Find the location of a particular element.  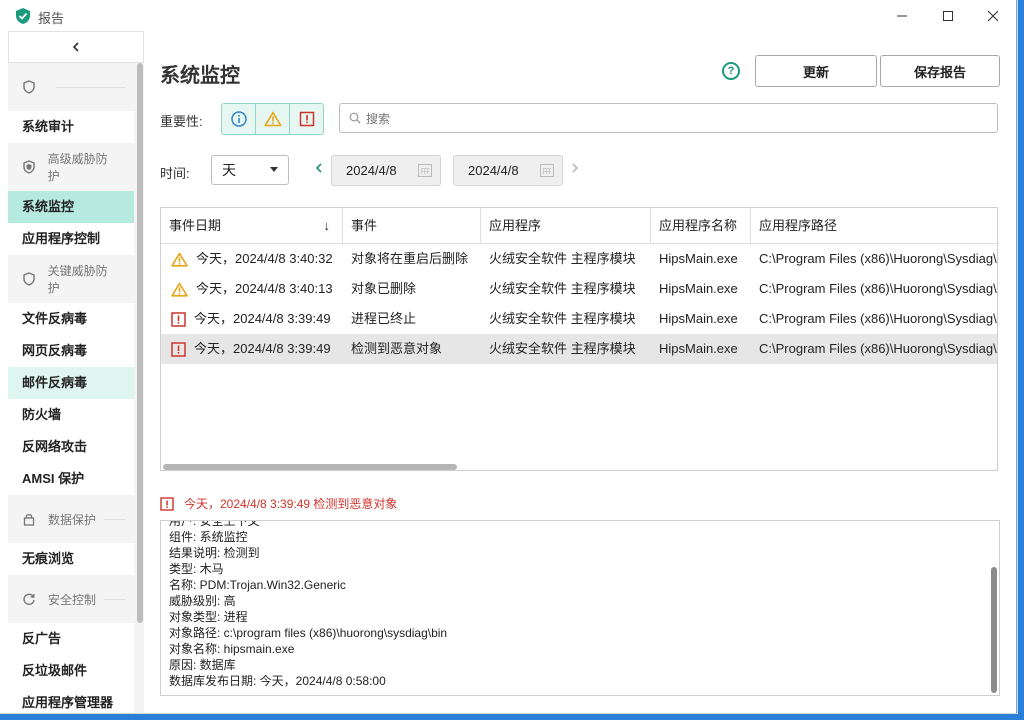

severity-info-toggle is located at coordinates (238, 119).